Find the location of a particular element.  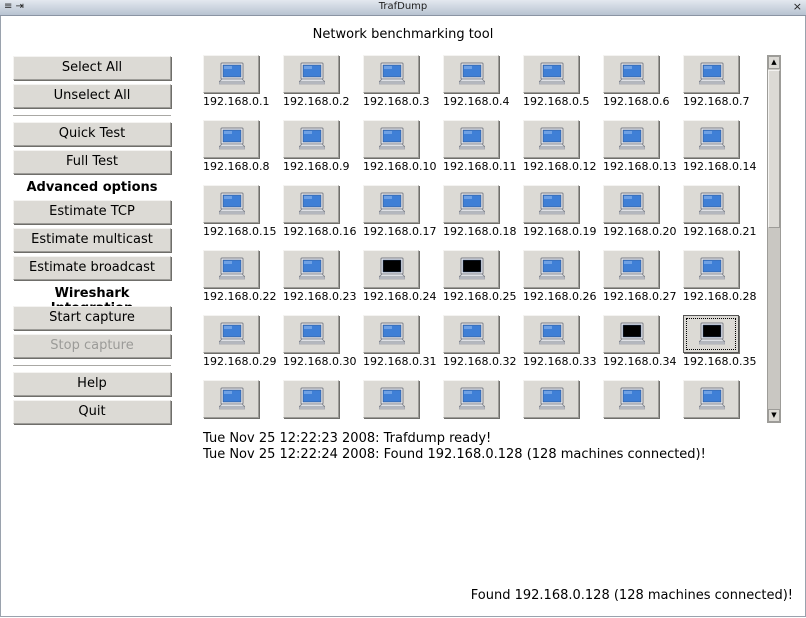

machine-tile: 192.168.0.30 is located at coordinates (323, 341).